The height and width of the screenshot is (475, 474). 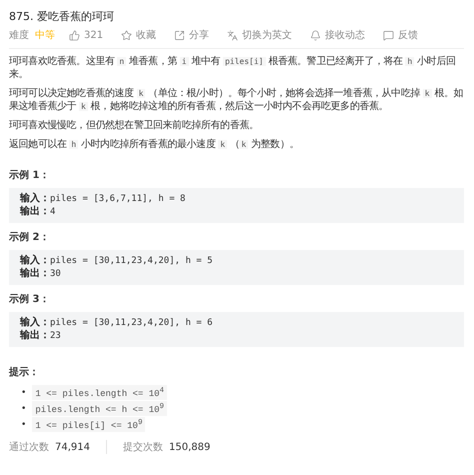 What do you see at coordinates (89, 424) in the screenshot?
I see `constraint-code: 1 <= piles[i] <= 10$^{9}$` at bounding box center [89, 424].